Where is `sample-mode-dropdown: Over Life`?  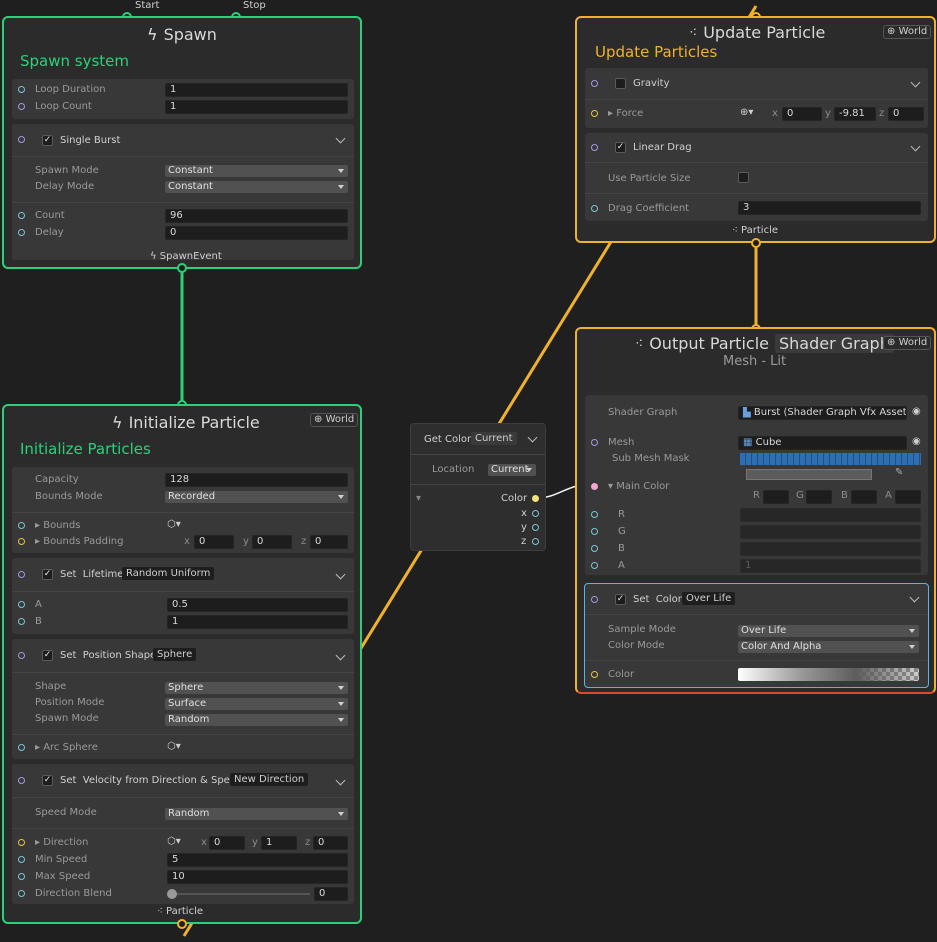 sample-mode-dropdown: Over Life is located at coordinates (828, 631).